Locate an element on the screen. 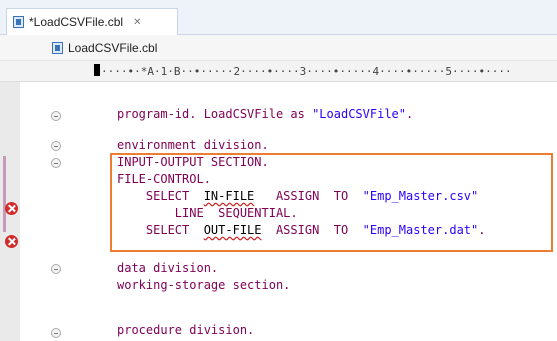 This screenshot has width=557, height=341. change-marker is located at coordinates (4, 194).